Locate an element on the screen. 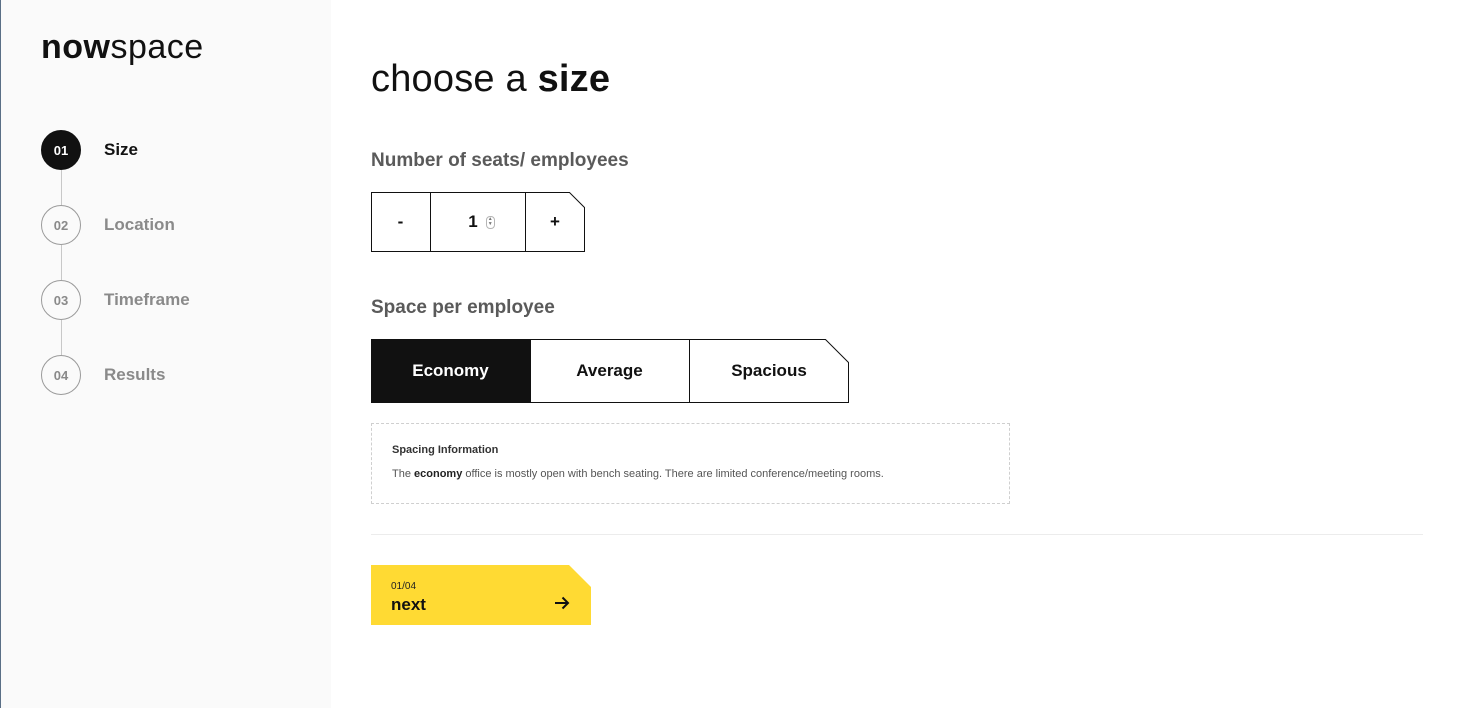  info-text-before: The is located at coordinates (403, 474).